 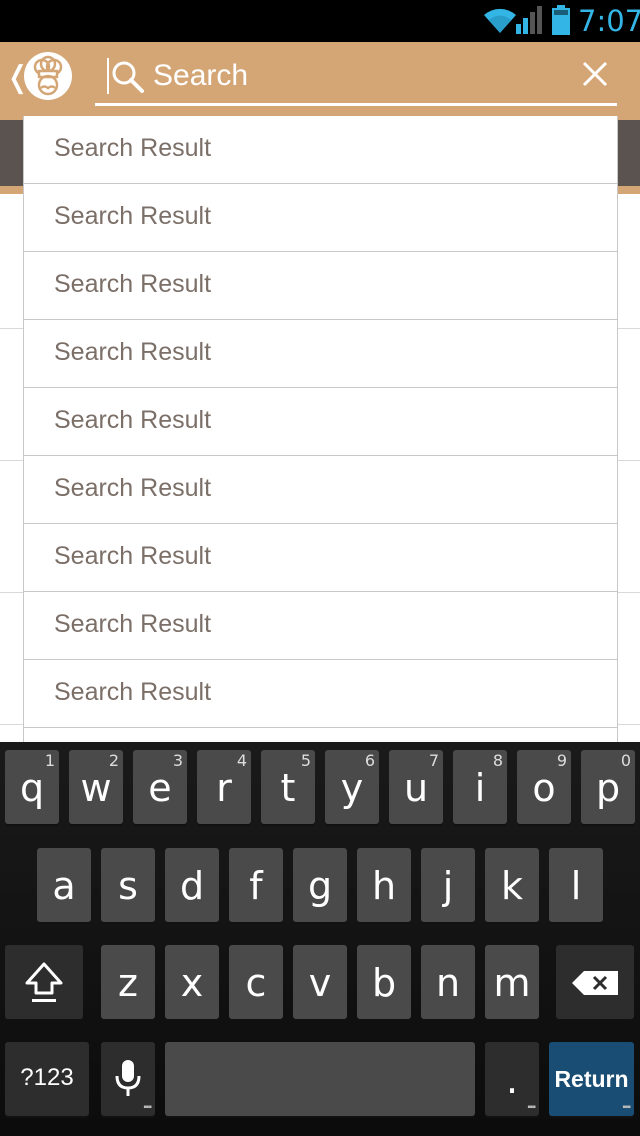 I want to click on key-a: a, so click(x=64, y=885).